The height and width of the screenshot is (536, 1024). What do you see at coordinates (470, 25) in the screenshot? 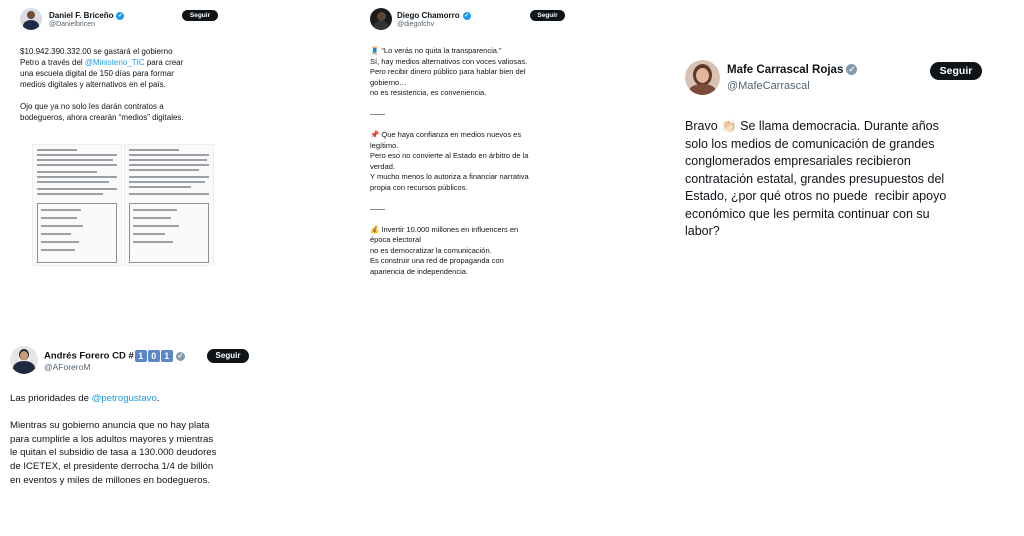
I see `tweet-header: Diego Chamorro ✓ @diegofchv Seguir` at bounding box center [470, 25].